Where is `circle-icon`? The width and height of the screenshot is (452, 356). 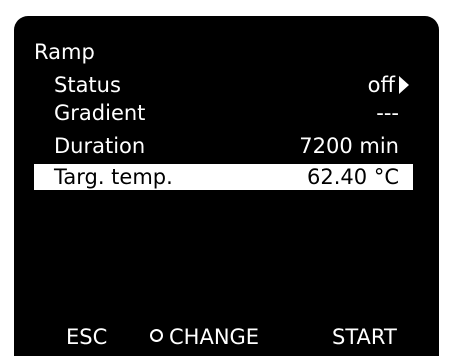
circle-icon is located at coordinates (156, 335).